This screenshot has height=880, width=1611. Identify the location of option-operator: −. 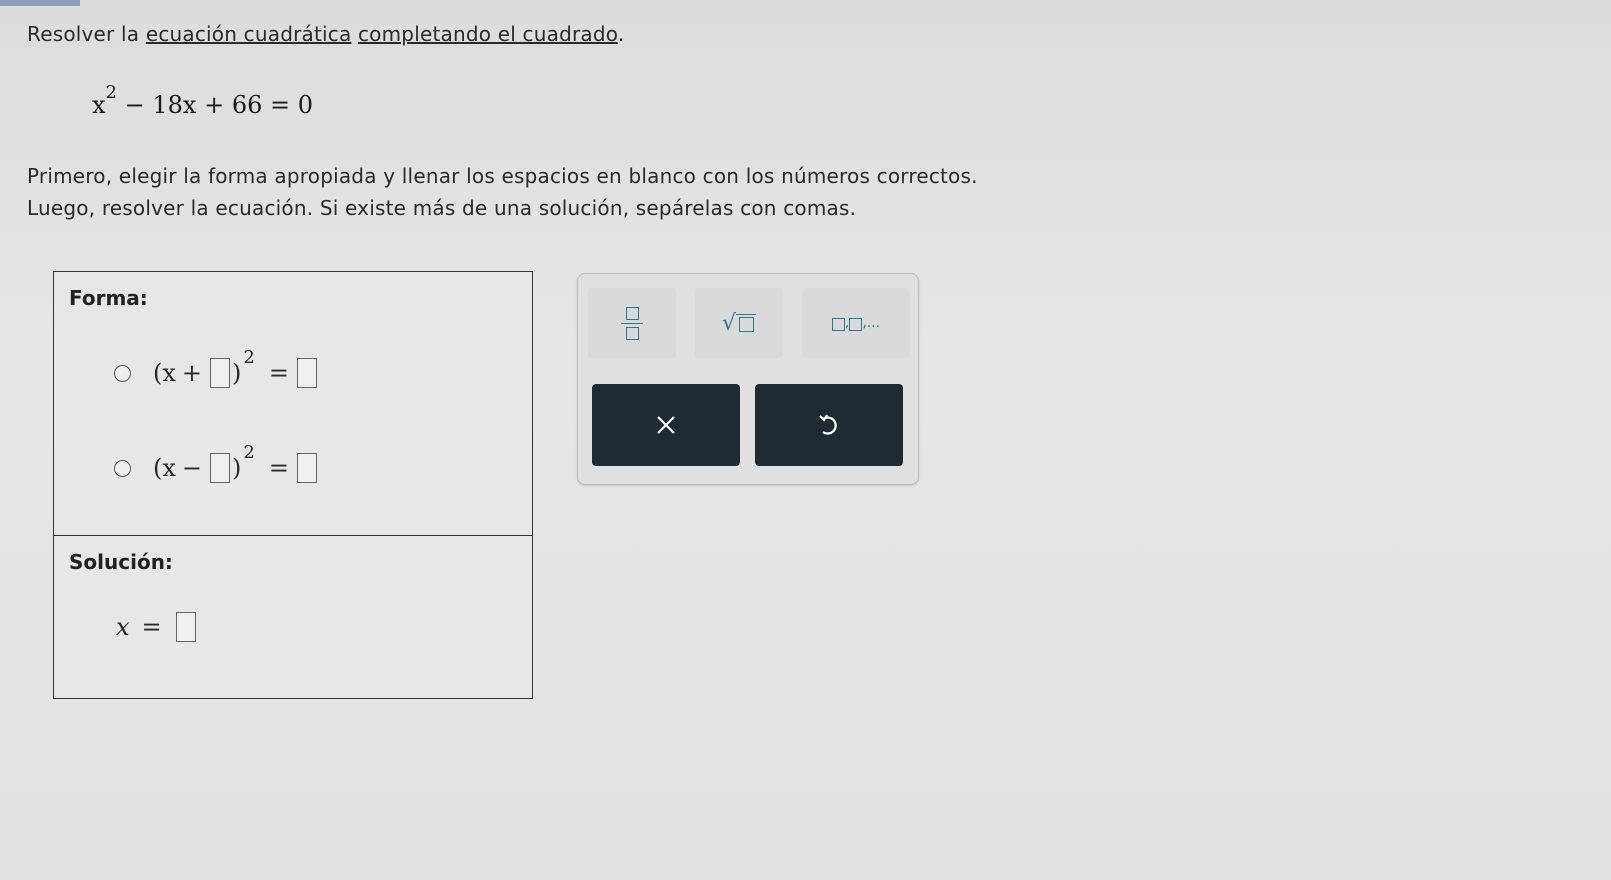
(192, 468).